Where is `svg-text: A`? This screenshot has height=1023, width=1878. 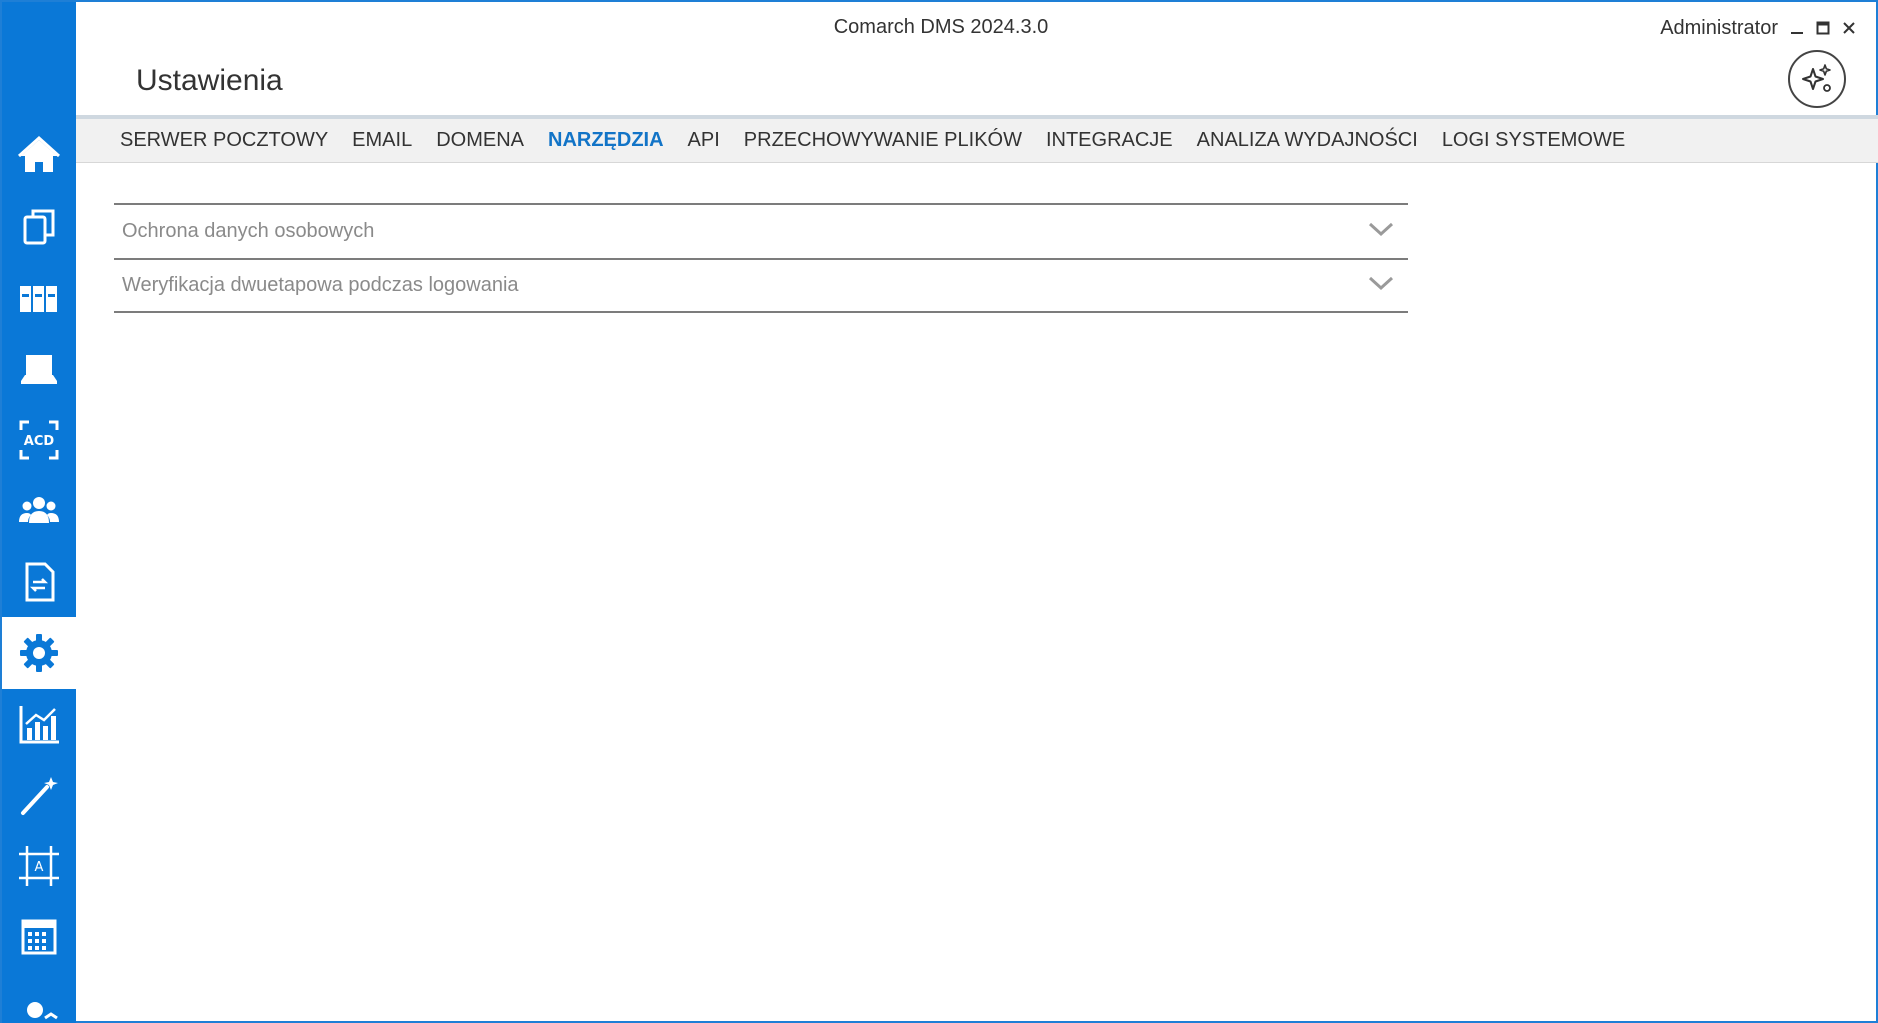 svg-text: A is located at coordinates (39, 867).